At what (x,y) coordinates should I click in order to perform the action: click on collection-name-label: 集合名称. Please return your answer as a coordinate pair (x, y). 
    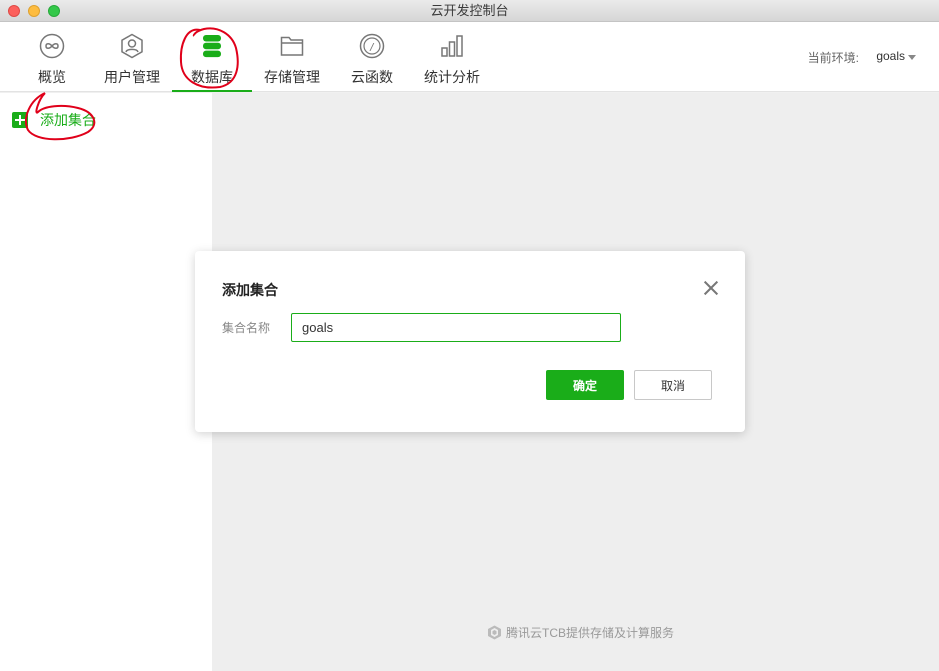
    Looking at the image, I should click on (246, 328).